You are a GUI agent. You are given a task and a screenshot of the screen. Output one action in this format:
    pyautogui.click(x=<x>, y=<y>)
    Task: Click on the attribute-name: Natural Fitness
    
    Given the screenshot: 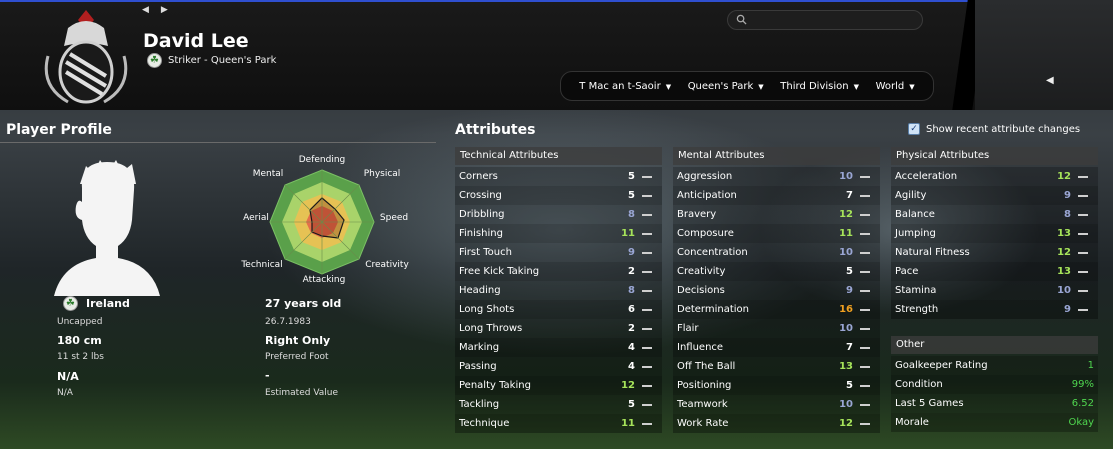 What is the action you would take?
    pyautogui.click(x=932, y=252)
    